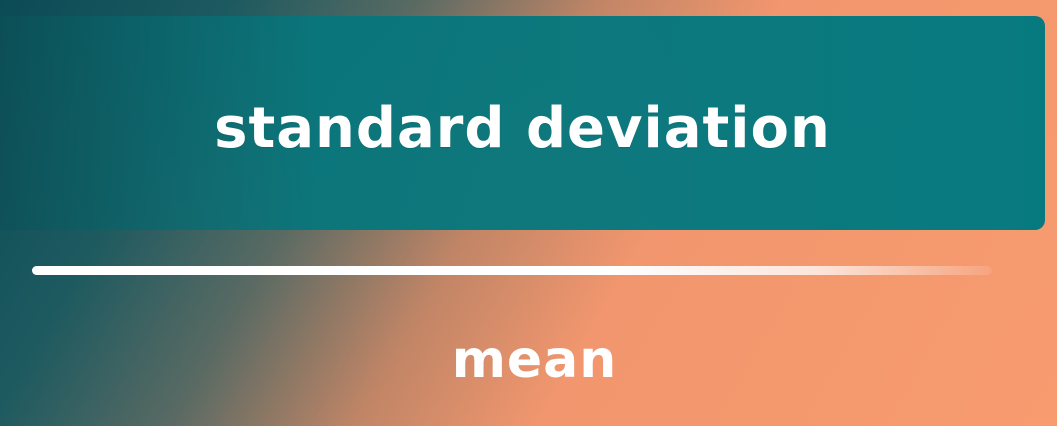  Describe the element at coordinates (534, 360) in the screenshot. I see `denominator-text: mean` at that location.